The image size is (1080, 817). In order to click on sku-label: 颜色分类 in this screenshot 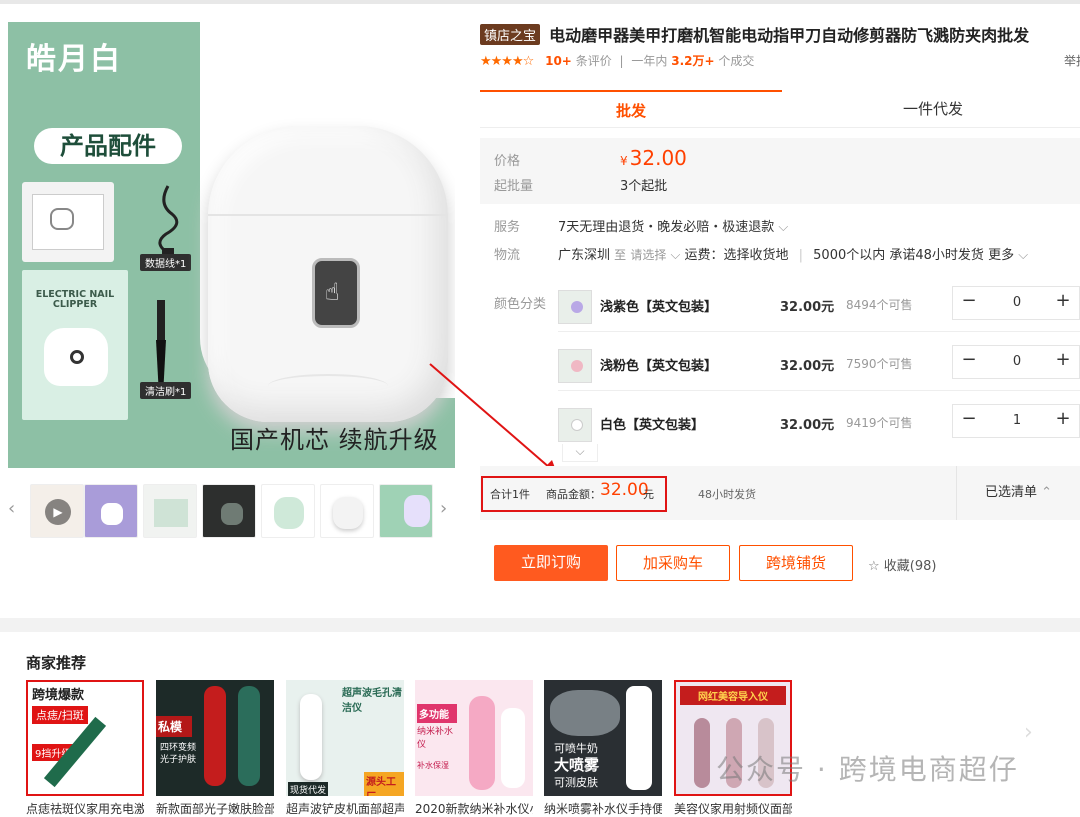, I will do `click(520, 304)`.